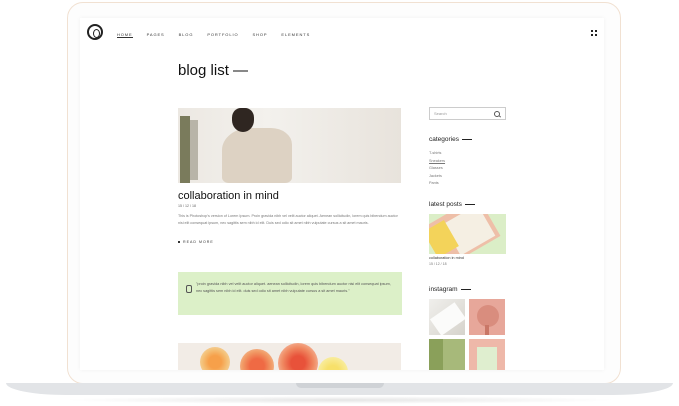 The image size is (679, 406). Describe the element at coordinates (156, 35) in the screenshot. I see `nav-pages: PAGES` at that location.